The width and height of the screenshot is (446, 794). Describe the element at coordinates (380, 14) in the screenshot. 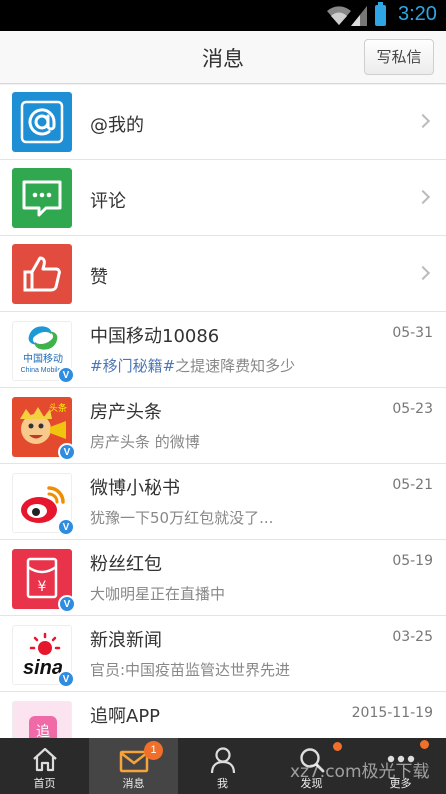

I see `battery-icon` at that location.